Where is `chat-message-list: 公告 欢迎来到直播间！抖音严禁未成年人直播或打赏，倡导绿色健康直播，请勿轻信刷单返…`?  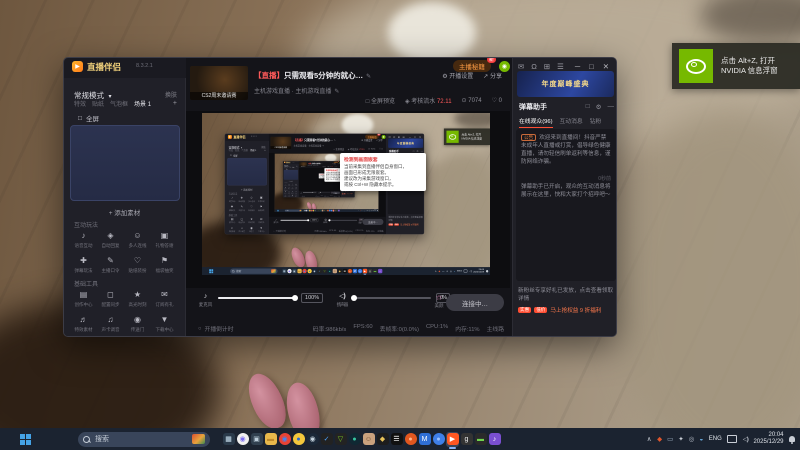 chat-message-list: 公告 欢迎来到直播间！抖音严禁未成年人直播或打赏，倡导绿色健康直播，请勿轻信刷单返… is located at coordinates (566, 205).